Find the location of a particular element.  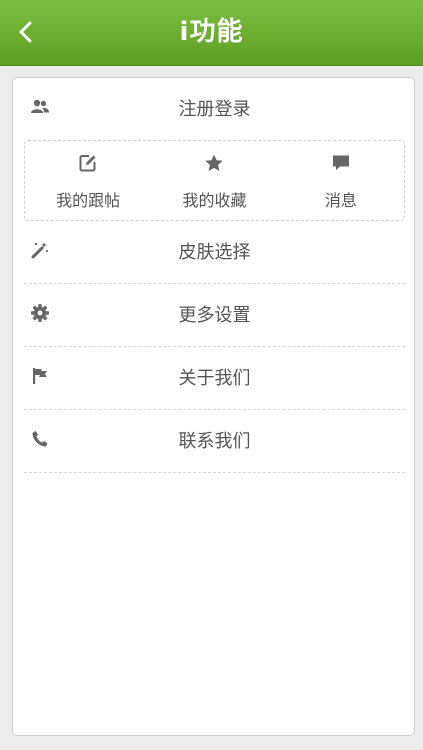

page-title: i功能 is located at coordinates (211, 32).